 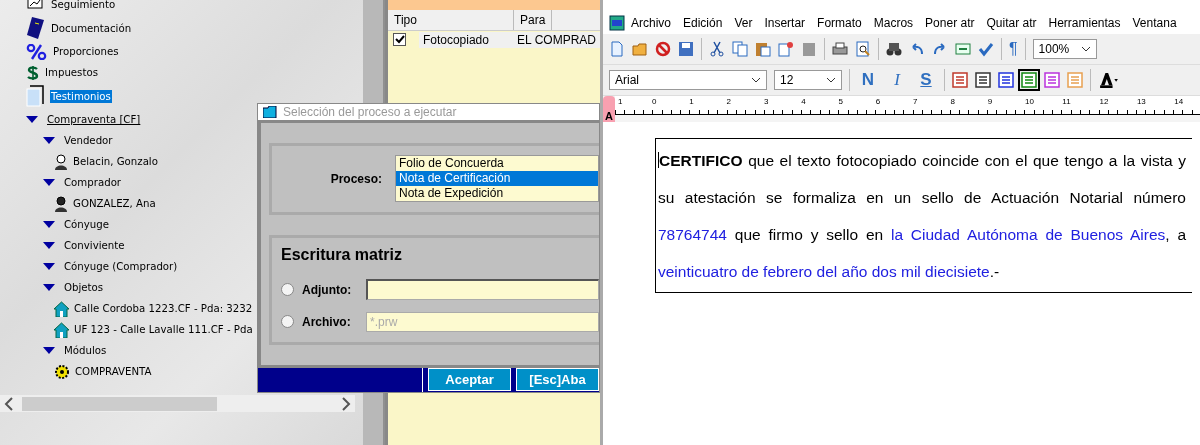 I want to click on tree-item: Documentación, so click(x=91, y=28).